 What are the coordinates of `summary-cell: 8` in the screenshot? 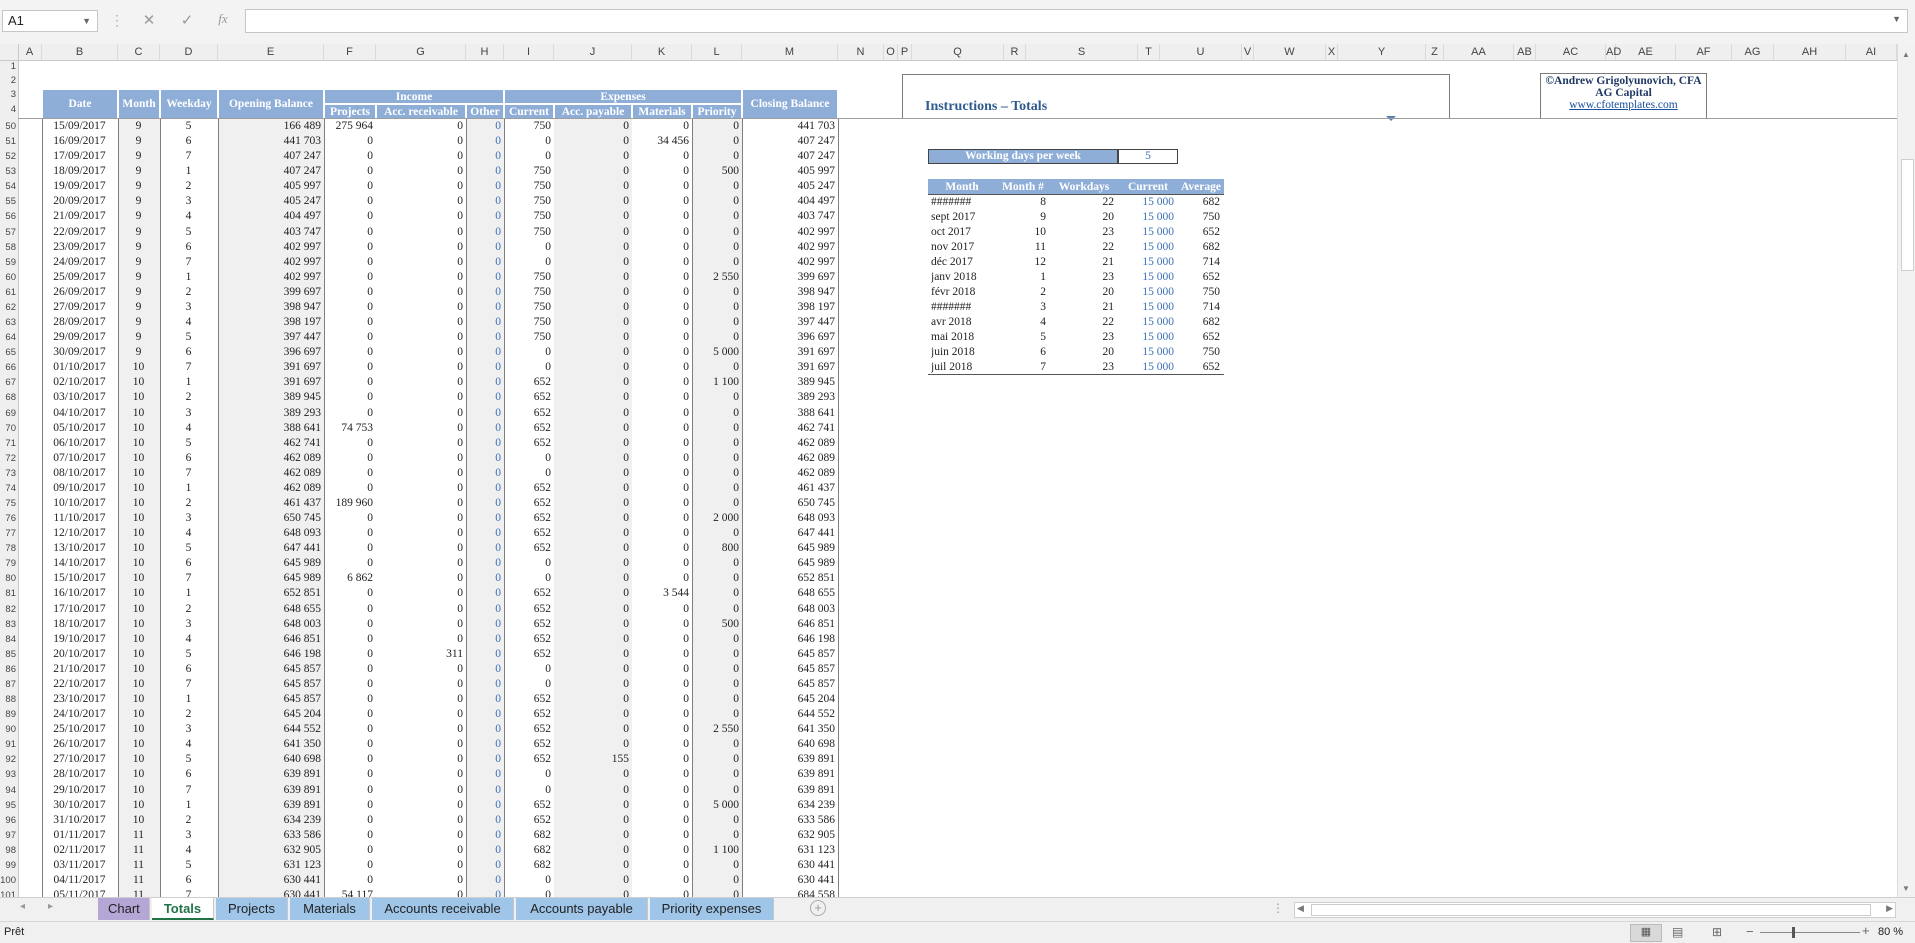 It's located at (1021, 202).